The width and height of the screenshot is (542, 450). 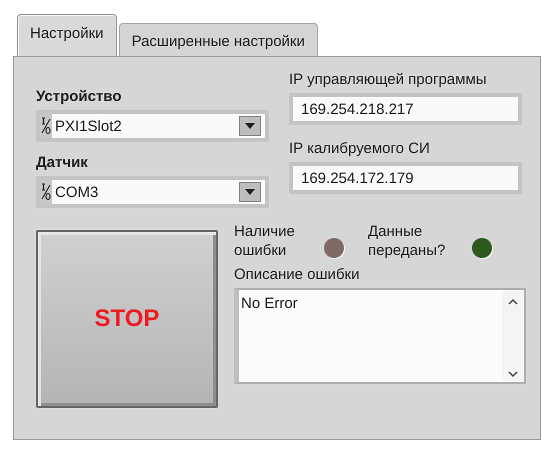 I want to click on tab: Расширенные настройки, so click(x=218, y=39).